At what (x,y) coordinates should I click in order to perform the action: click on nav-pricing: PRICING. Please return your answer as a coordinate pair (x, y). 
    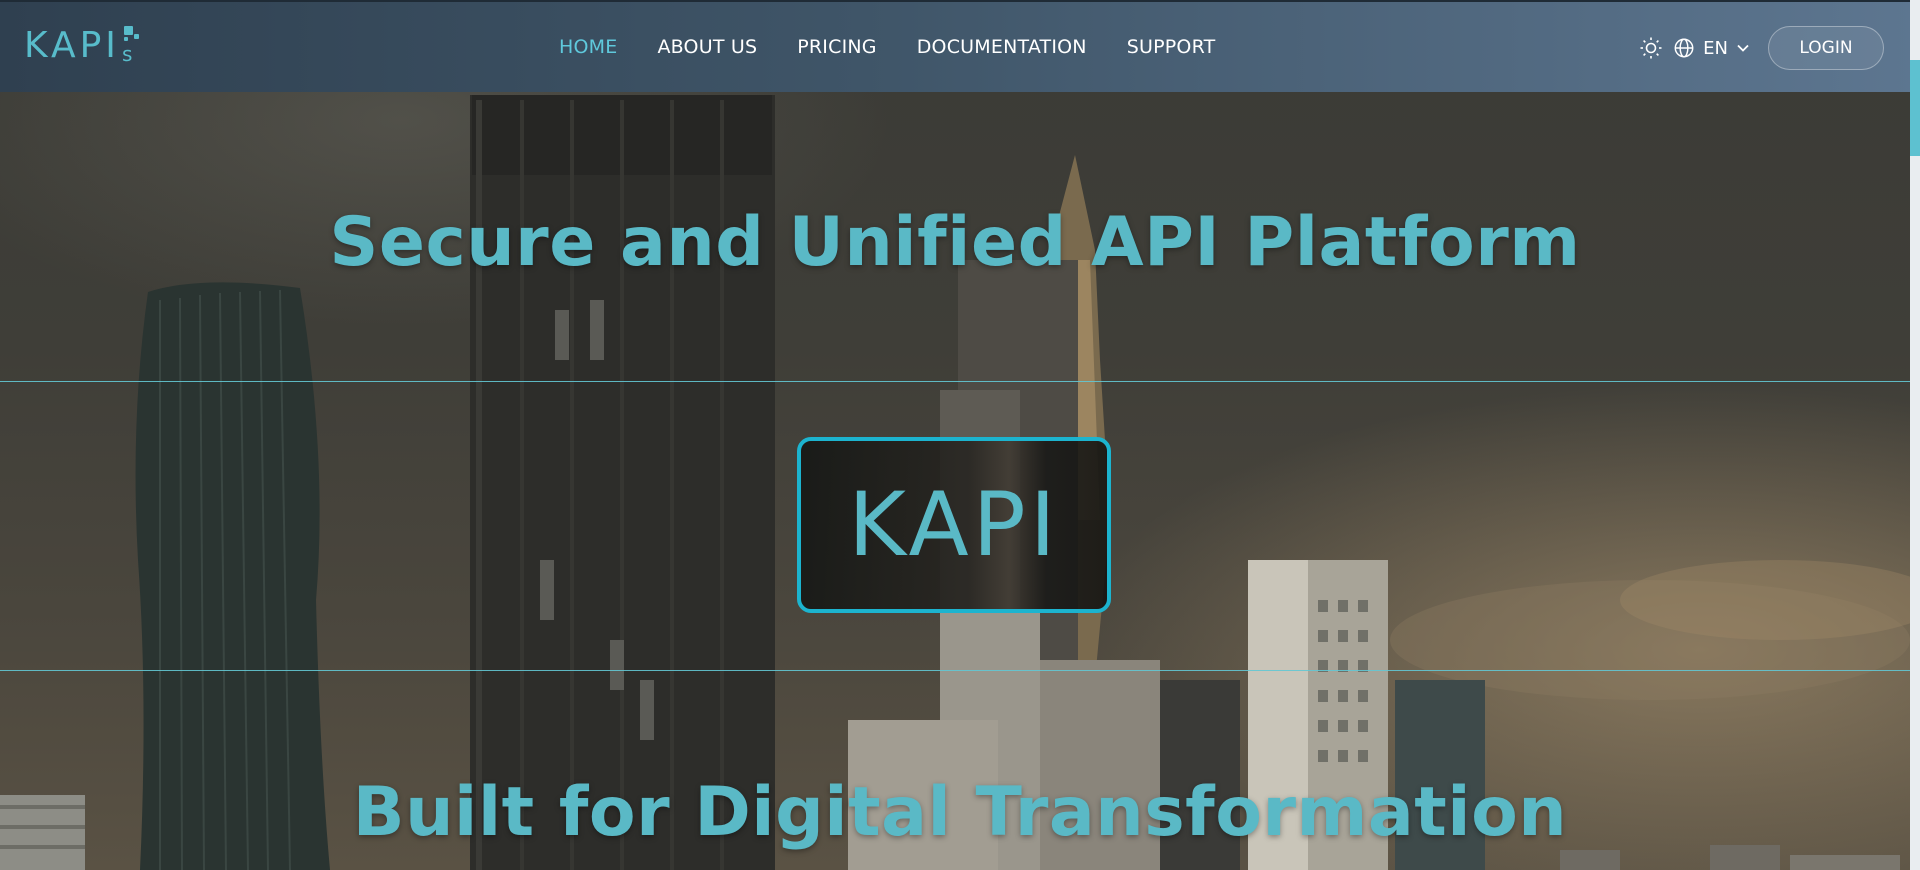
    Looking at the image, I should click on (836, 47).